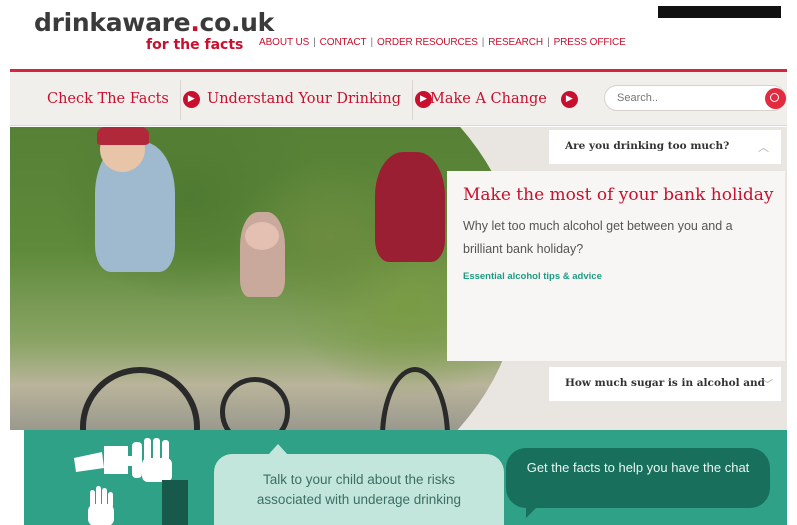 The width and height of the screenshot is (797, 525). I want to click on band-margin, so click(17, 477).